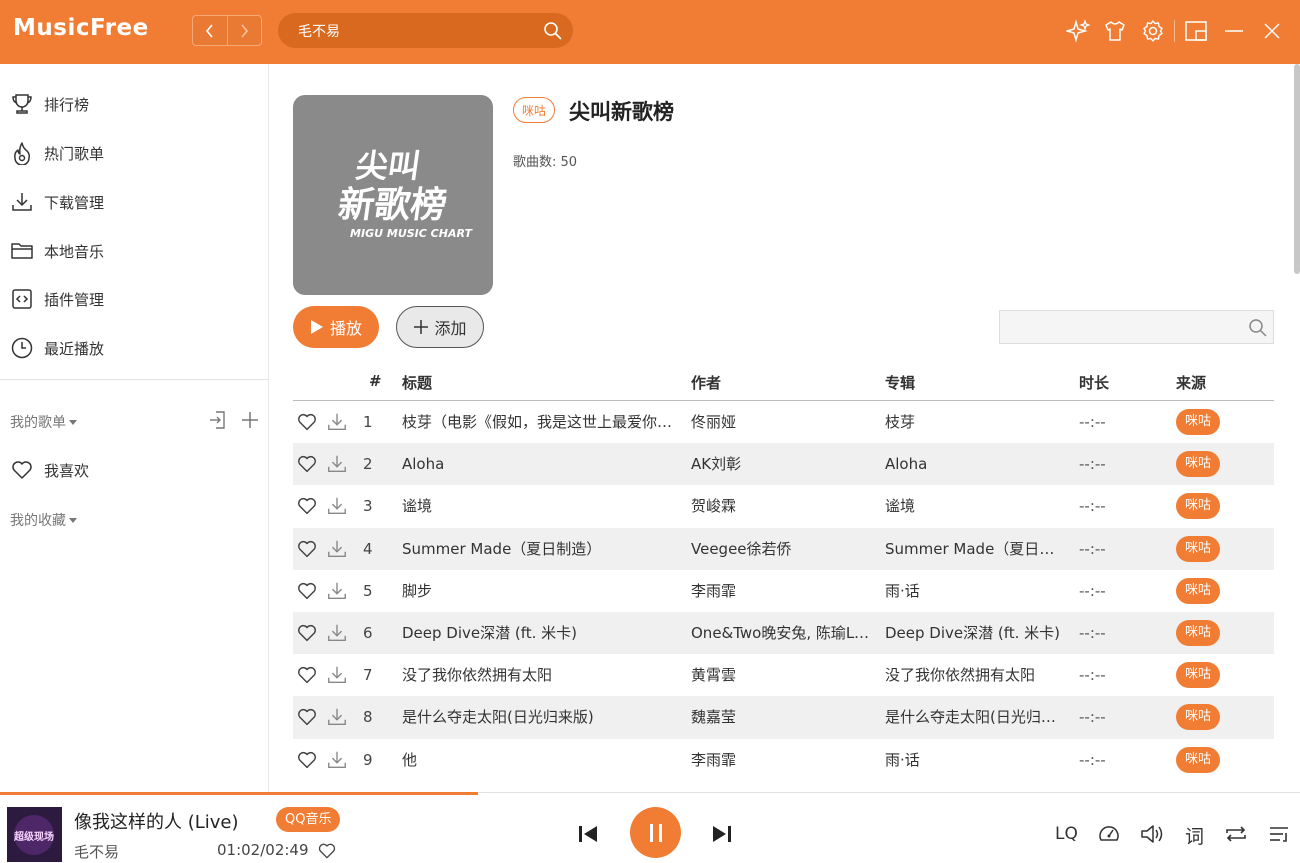 The width and height of the screenshot is (1300, 863). I want to click on speed-gauge-icon, so click(1109, 834).